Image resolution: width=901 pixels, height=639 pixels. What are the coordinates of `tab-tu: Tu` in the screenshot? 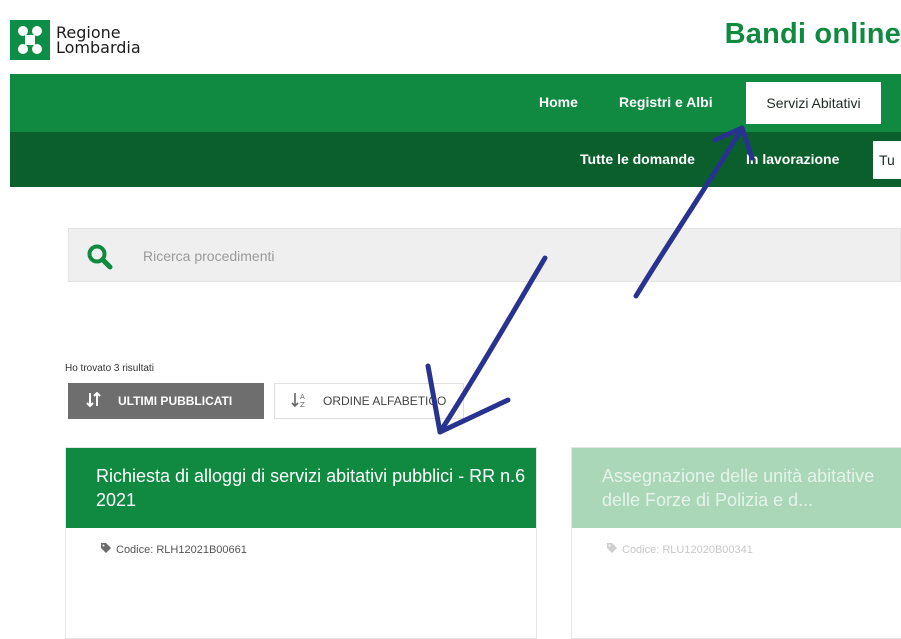 It's located at (887, 160).